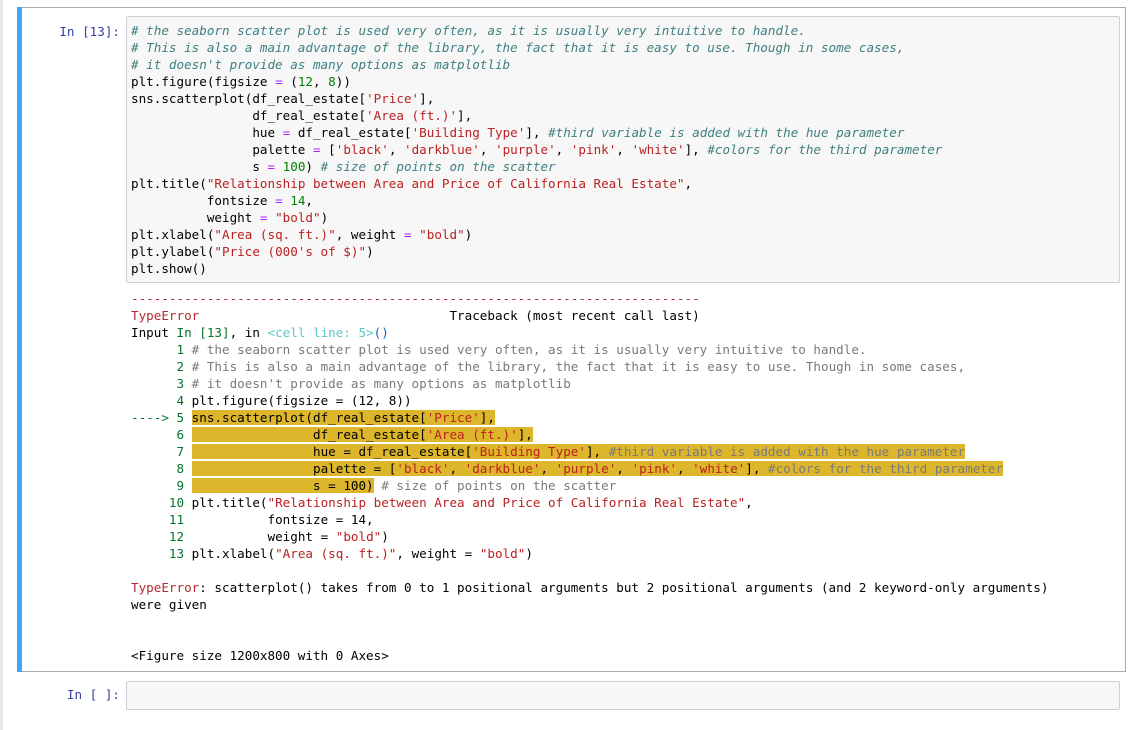 This screenshot has width=1141, height=730. What do you see at coordinates (222, 149) in the screenshot?
I see `code-token: palette` at bounding box center [222, 149].